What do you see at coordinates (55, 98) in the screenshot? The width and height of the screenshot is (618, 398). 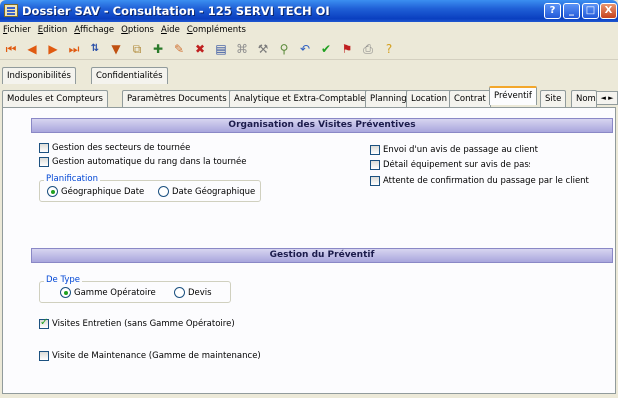 I see `tab-modules-compteurs: Modules et Compteurs` at bounding box center [55, 98].